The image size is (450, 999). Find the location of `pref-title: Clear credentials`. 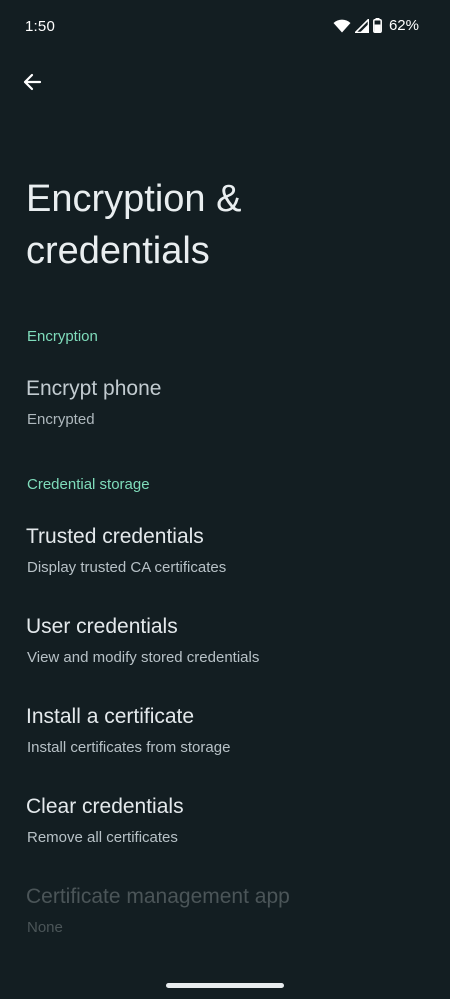

pref-title: Clear credentials is located at coordinates (105, 806).